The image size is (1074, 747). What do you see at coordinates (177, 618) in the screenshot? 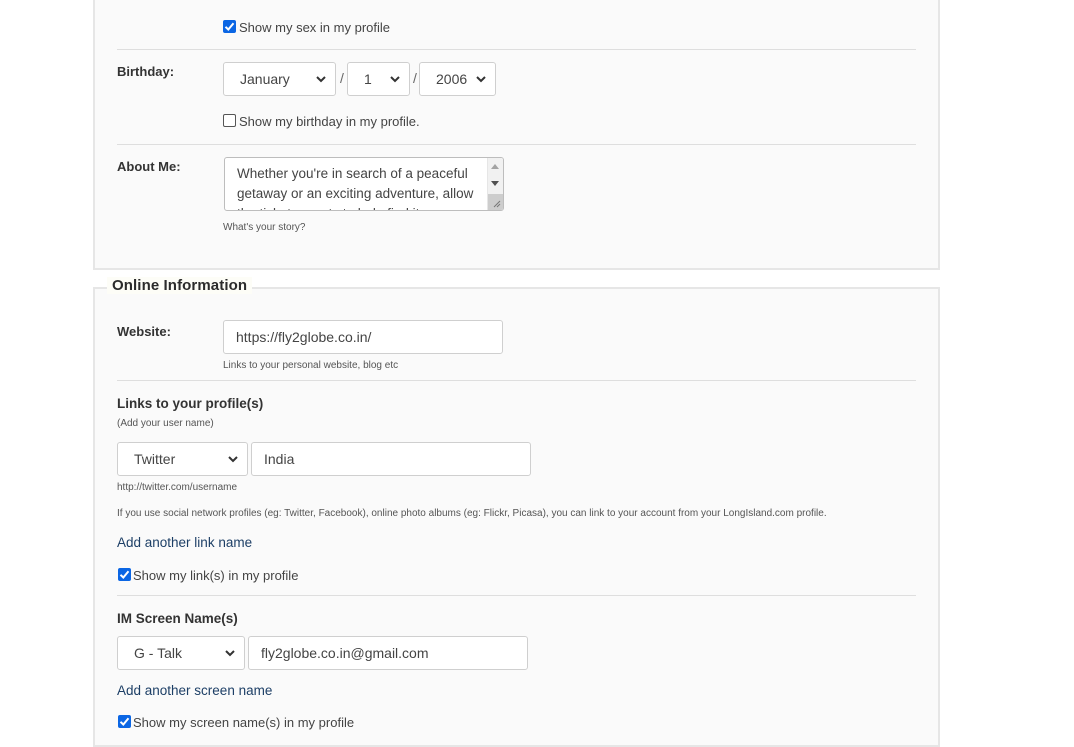
I see `im-screen-names-heading: IM Screen Name(s)` at bounding box center [177, 618].